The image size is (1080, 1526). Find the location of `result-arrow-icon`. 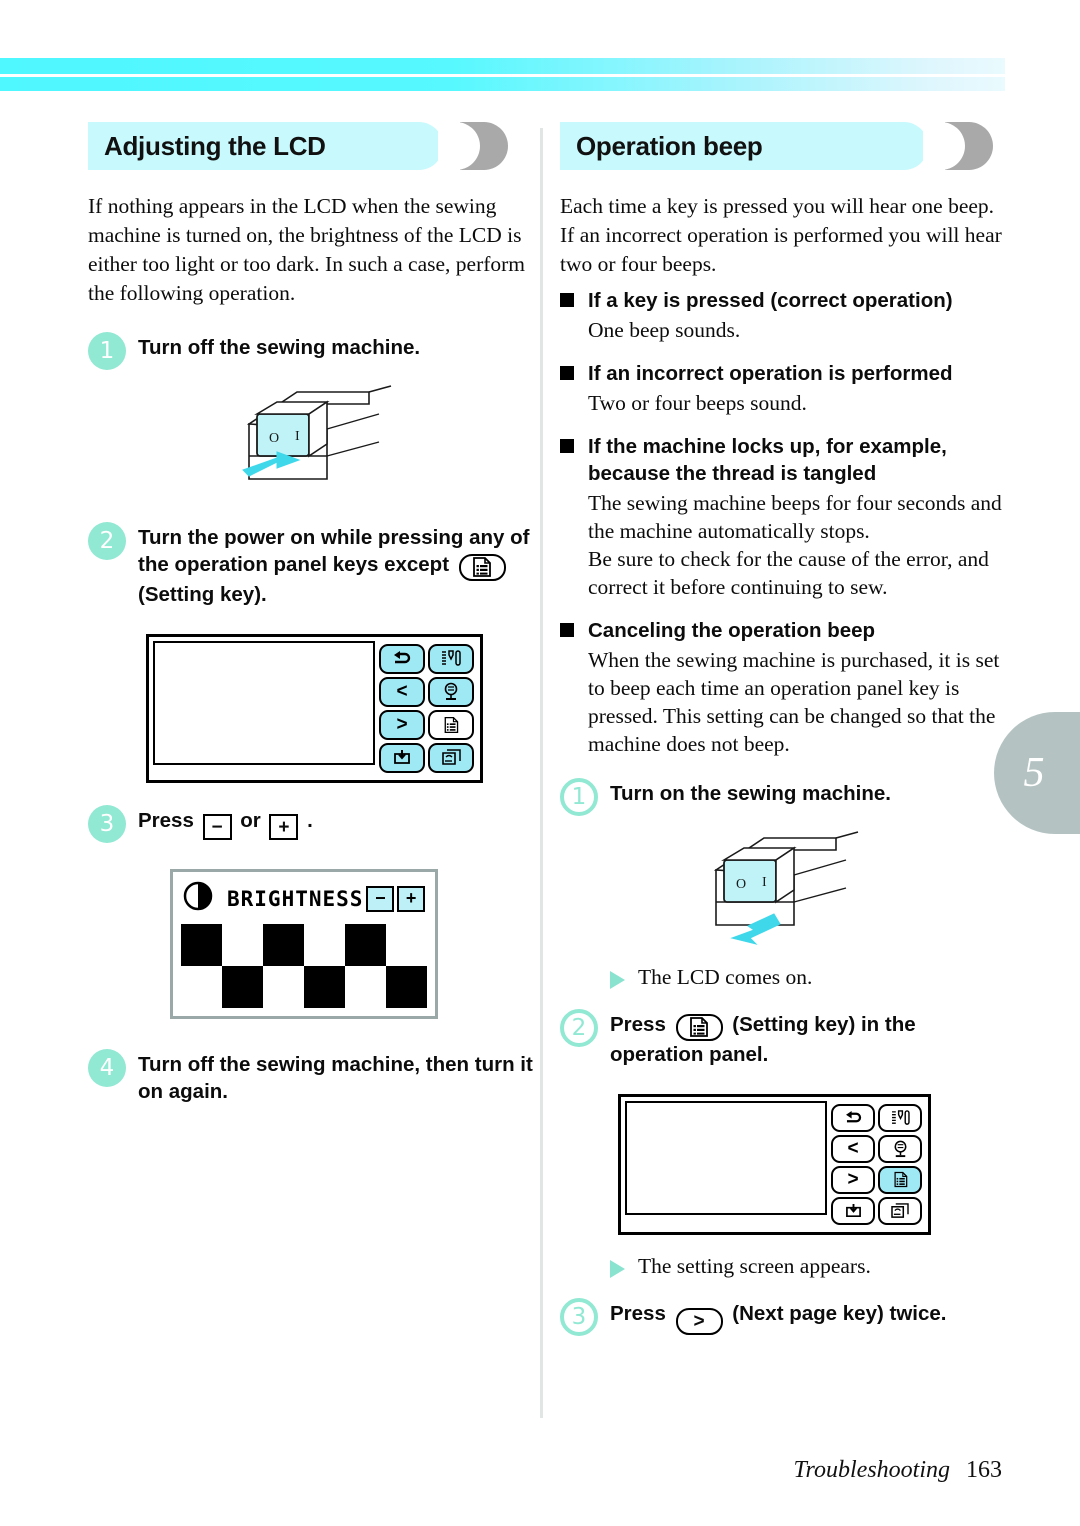

result-arrow-icon is located at coordinates (617, 1268).